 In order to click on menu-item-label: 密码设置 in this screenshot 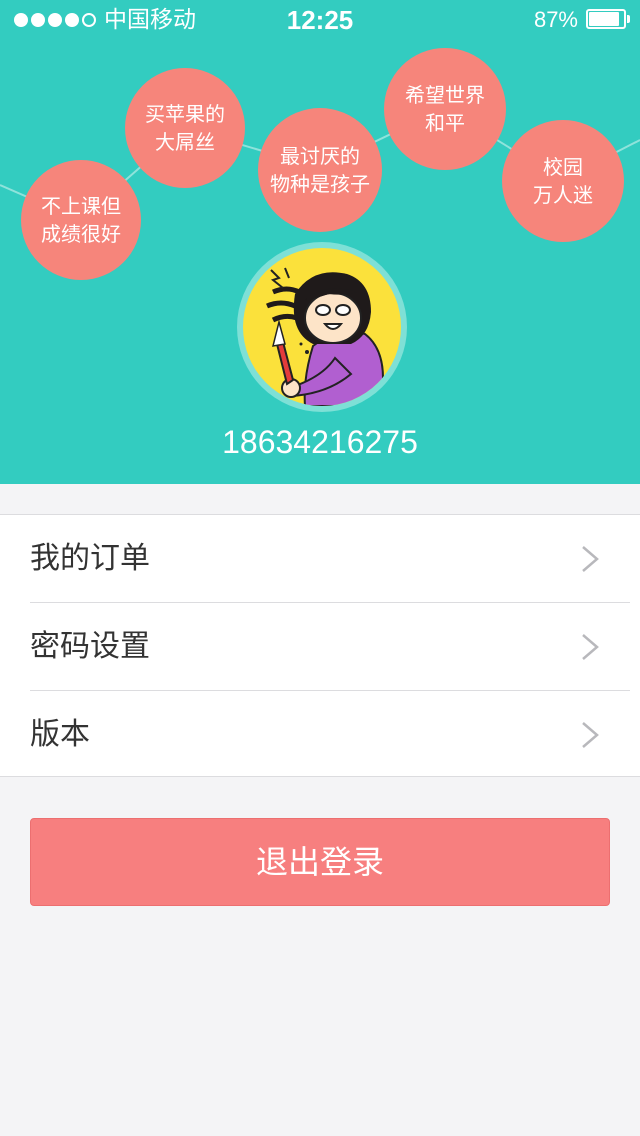, I will do `click(90, 646)`.